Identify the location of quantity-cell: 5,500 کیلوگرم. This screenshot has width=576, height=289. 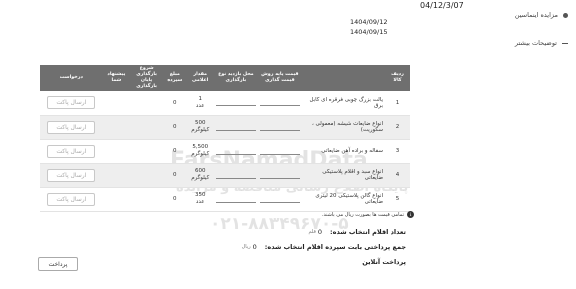
(200, 151).